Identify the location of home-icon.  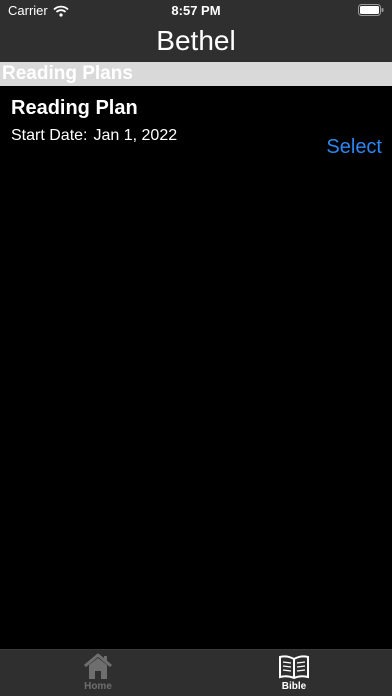
(98, 666).